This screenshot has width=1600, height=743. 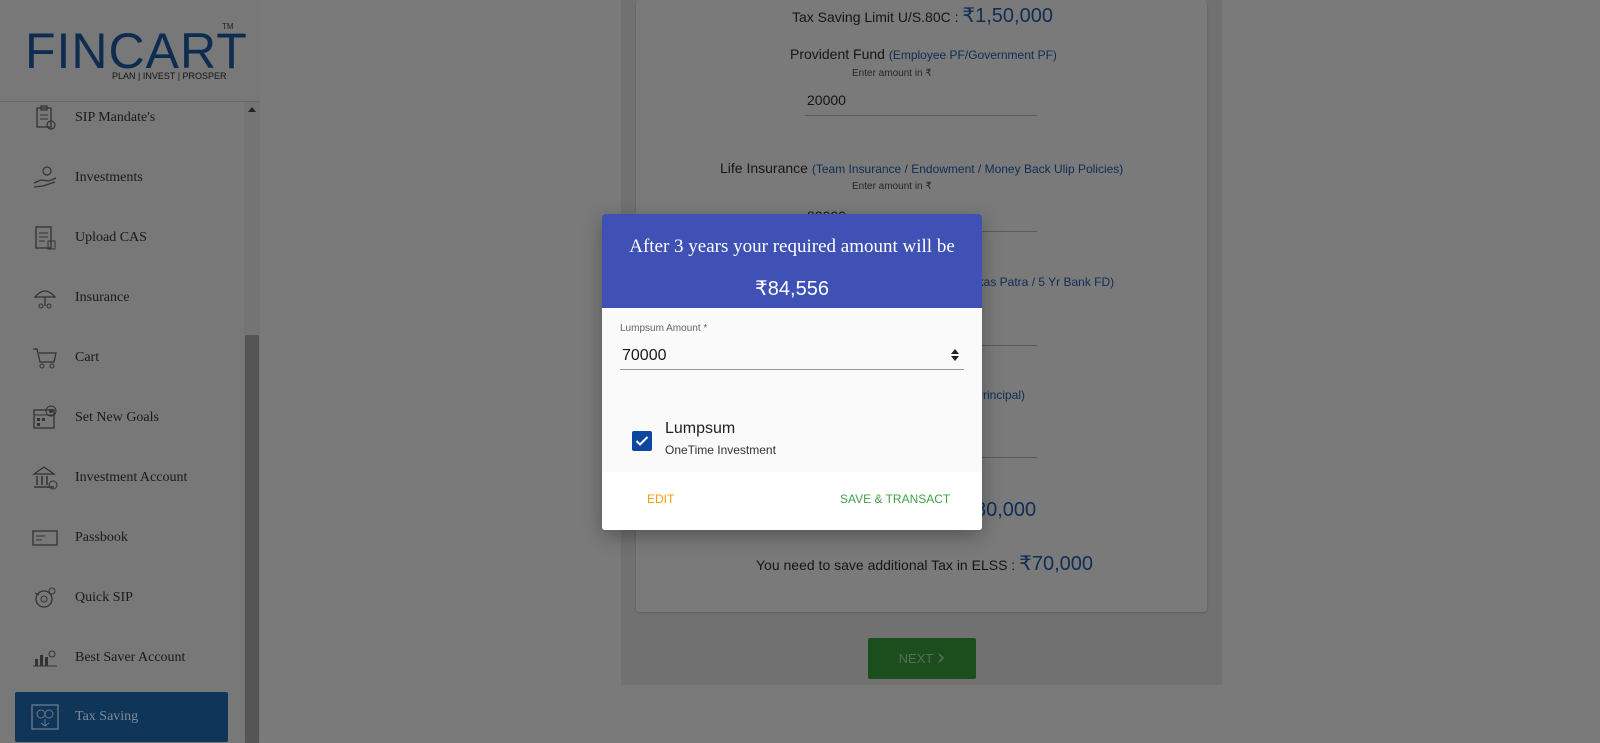 I want to click on sidebar-item-label: Investments, so click(x=109, y=177).